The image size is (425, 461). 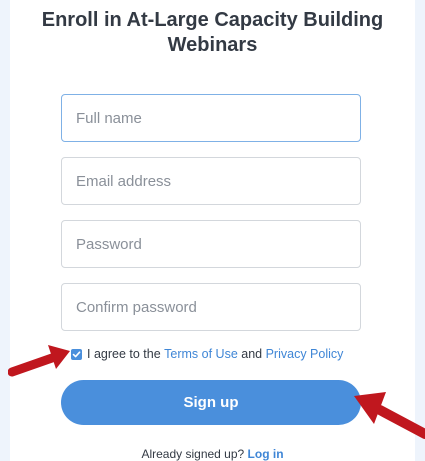 I want to click on agree-text-before: I agree to the, so click(x=126, y=354).